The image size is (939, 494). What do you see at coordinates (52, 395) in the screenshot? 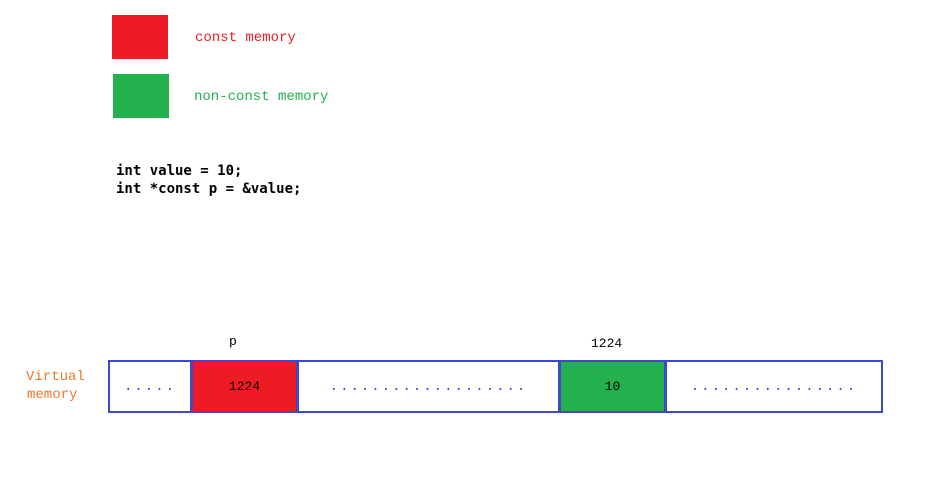
I see `virtual-memory-label-line2: memory` at bounding box center [52, 395].